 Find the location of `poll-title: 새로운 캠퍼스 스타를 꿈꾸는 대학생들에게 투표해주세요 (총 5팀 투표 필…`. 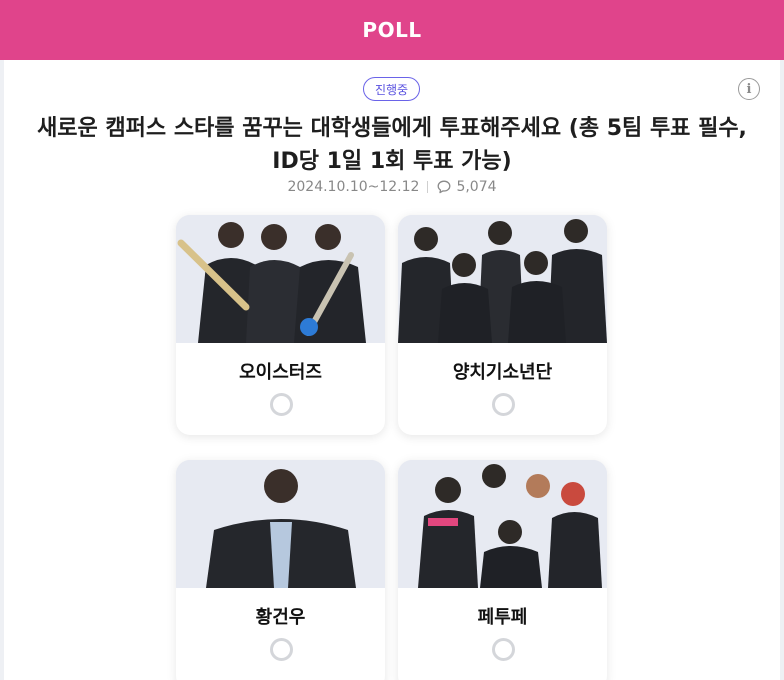

poll-title: 새로운 캠퍼스 스타를 꿈꾸는 대학생들에게 투표해주세요 (총 5팀 투표 필… is located at coordinates (392, 145).